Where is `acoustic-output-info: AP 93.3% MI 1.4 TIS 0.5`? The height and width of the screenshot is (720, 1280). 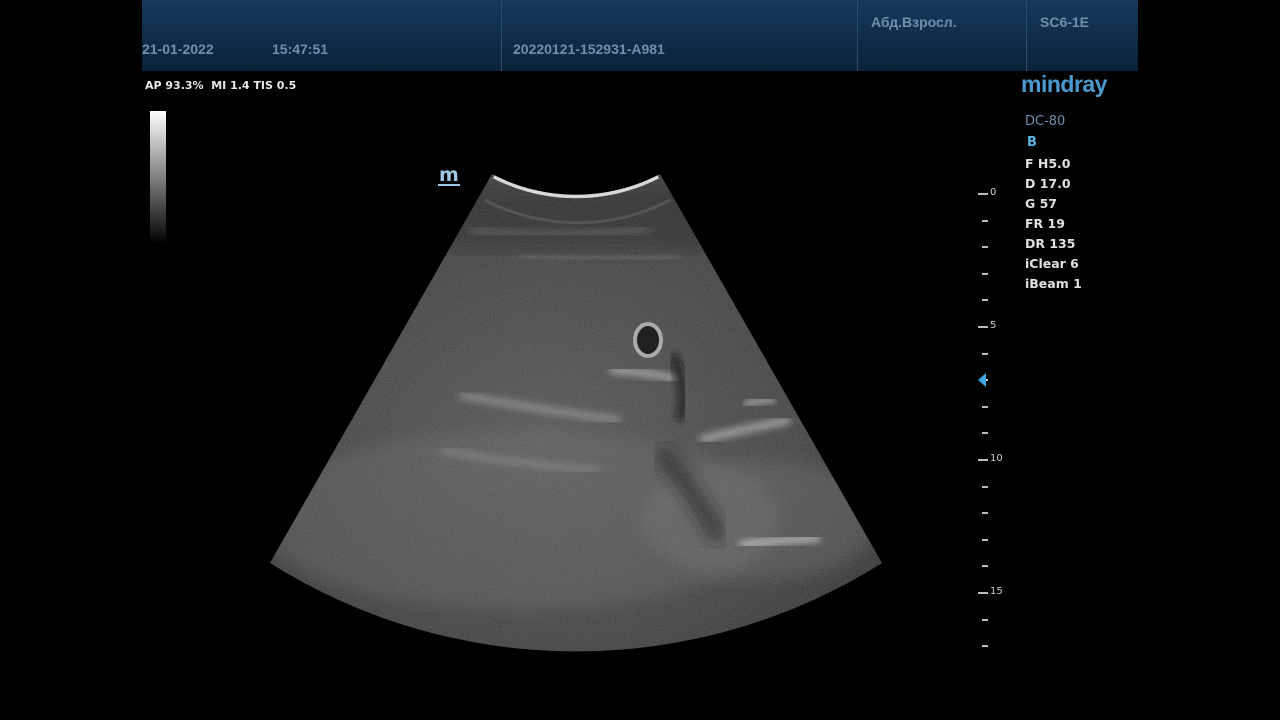
acoustic-output-info: AP 93.3% MI 1.4 TIS 0.5 is located at coordinates (221, 85).